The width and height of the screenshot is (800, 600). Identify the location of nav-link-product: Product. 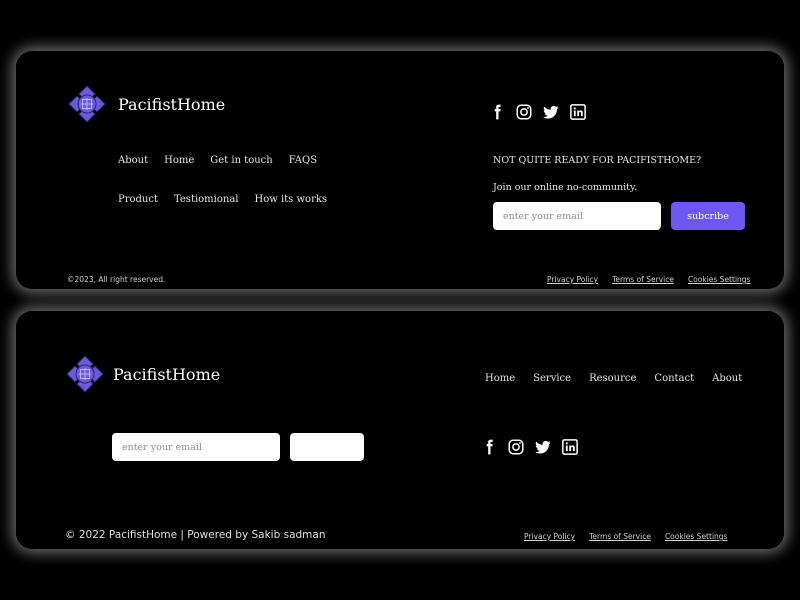
(138, 199).